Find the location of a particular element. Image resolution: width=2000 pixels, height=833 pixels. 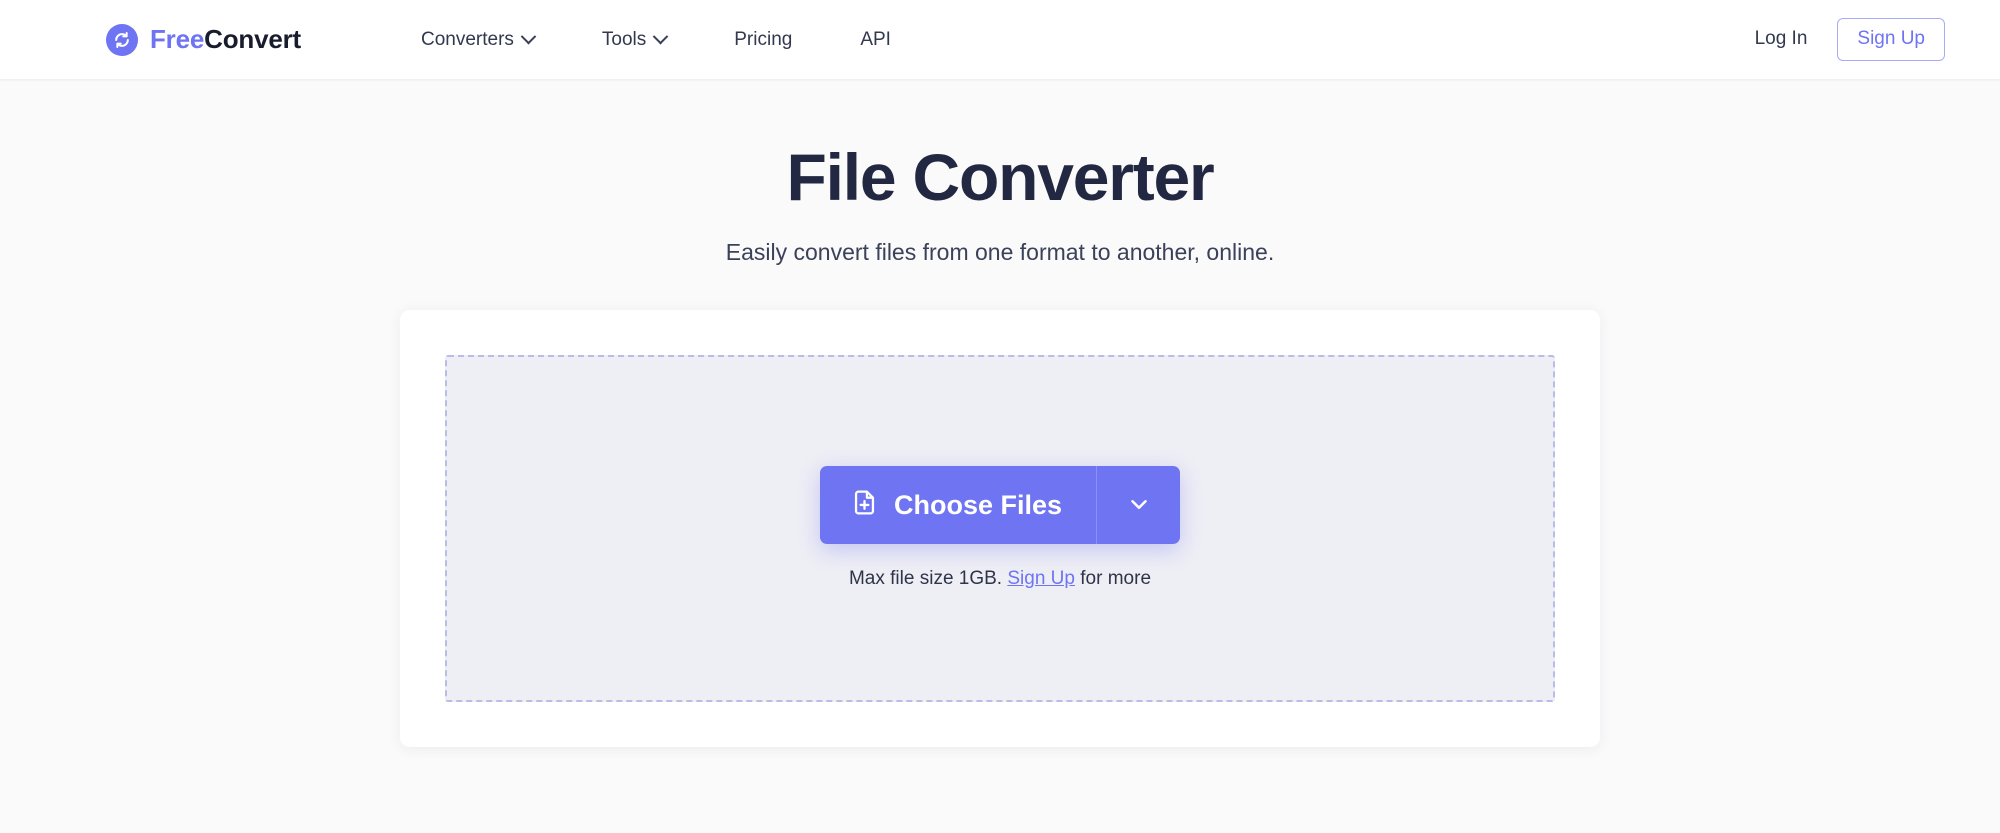

brand-text-free: Free is located at coordinates (177, 39).